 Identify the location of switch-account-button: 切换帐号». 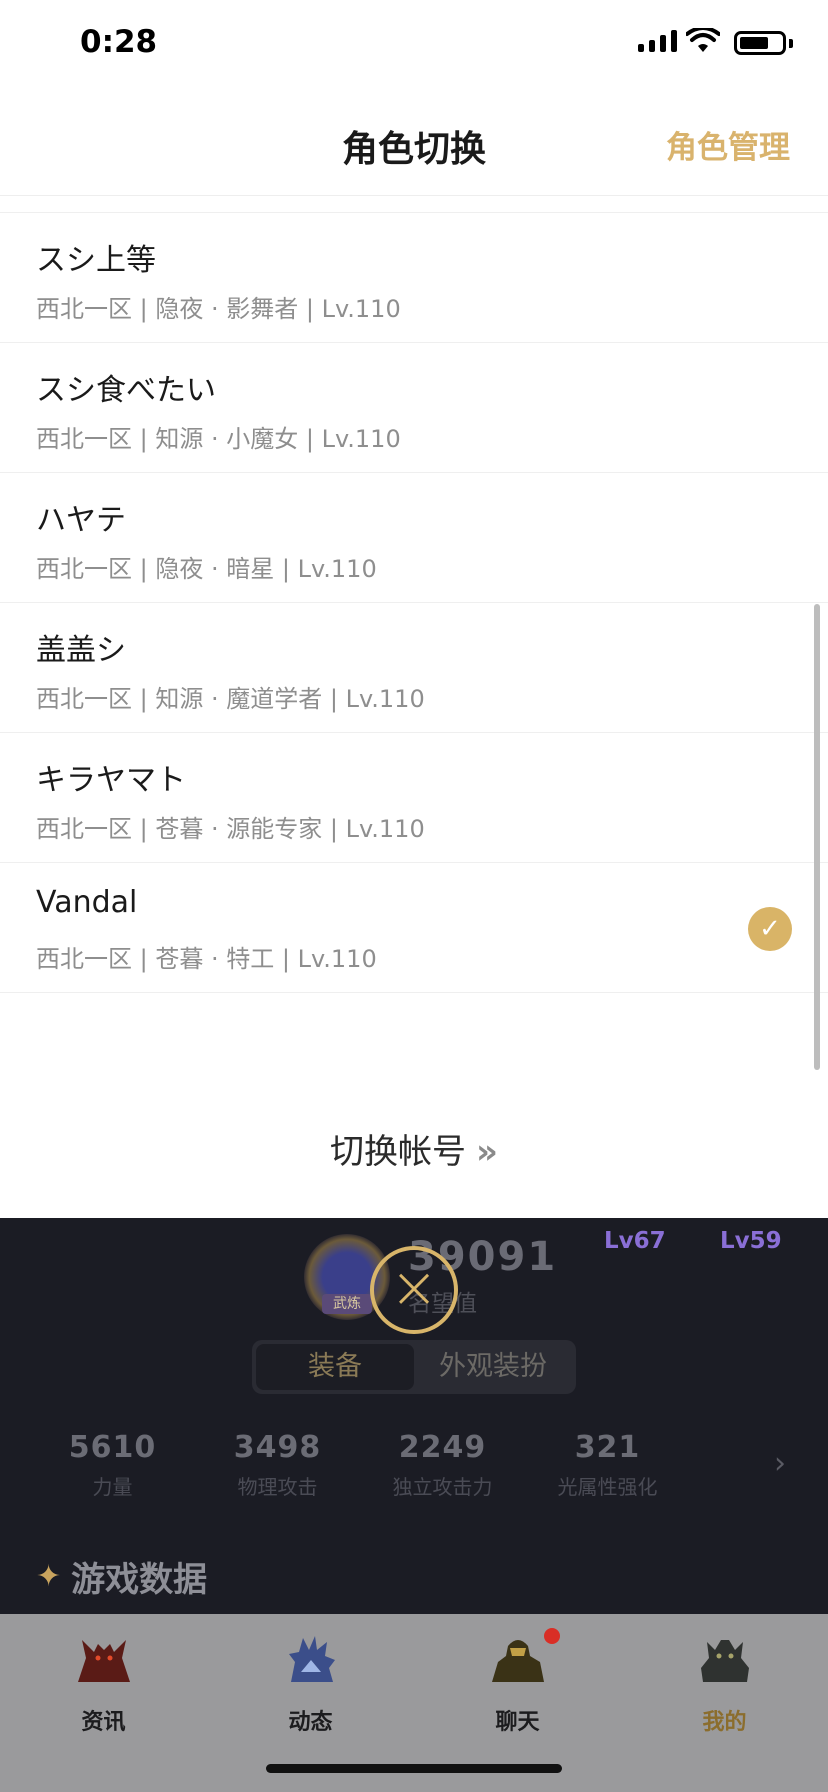
(414, 1148).